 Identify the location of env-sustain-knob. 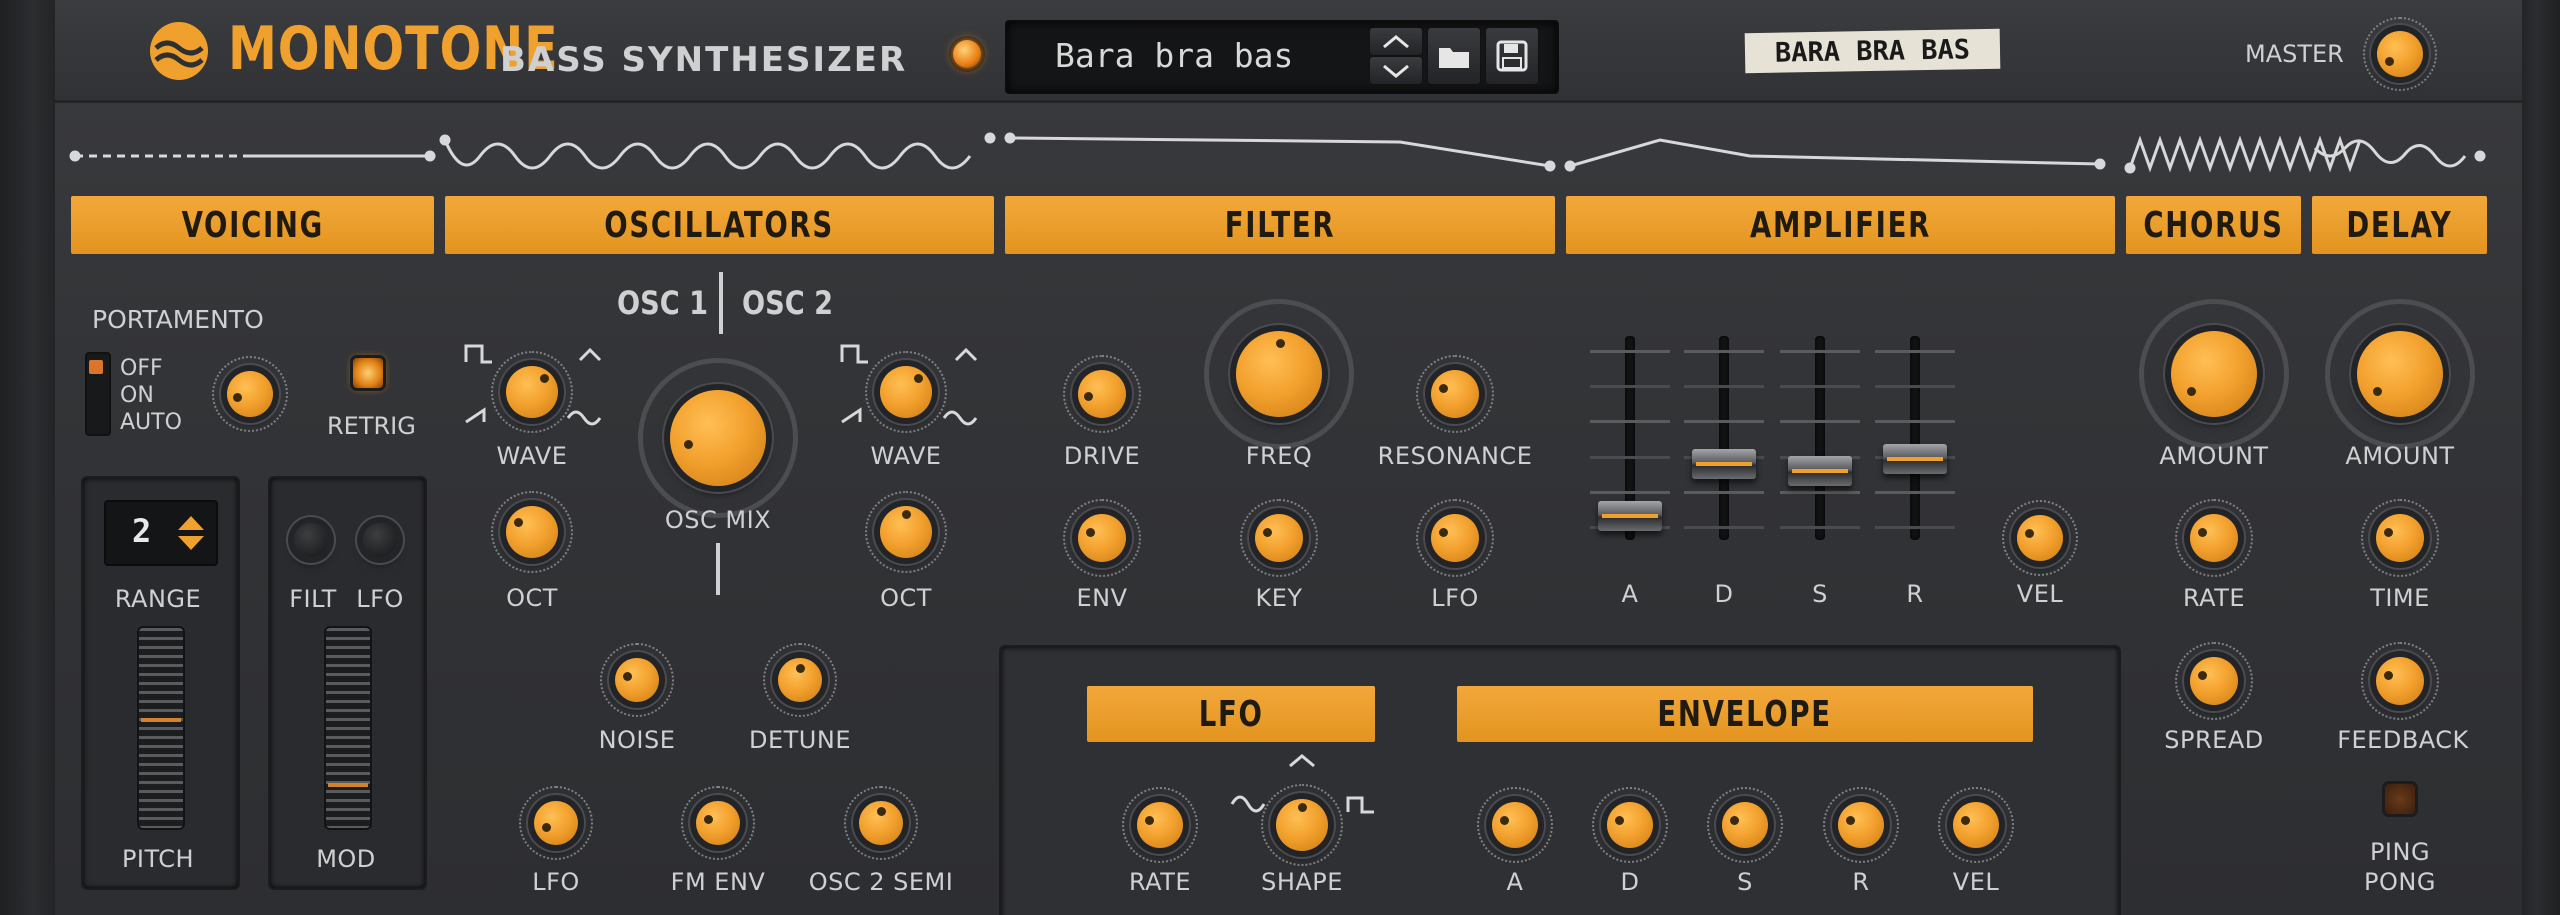
(1745, 825).